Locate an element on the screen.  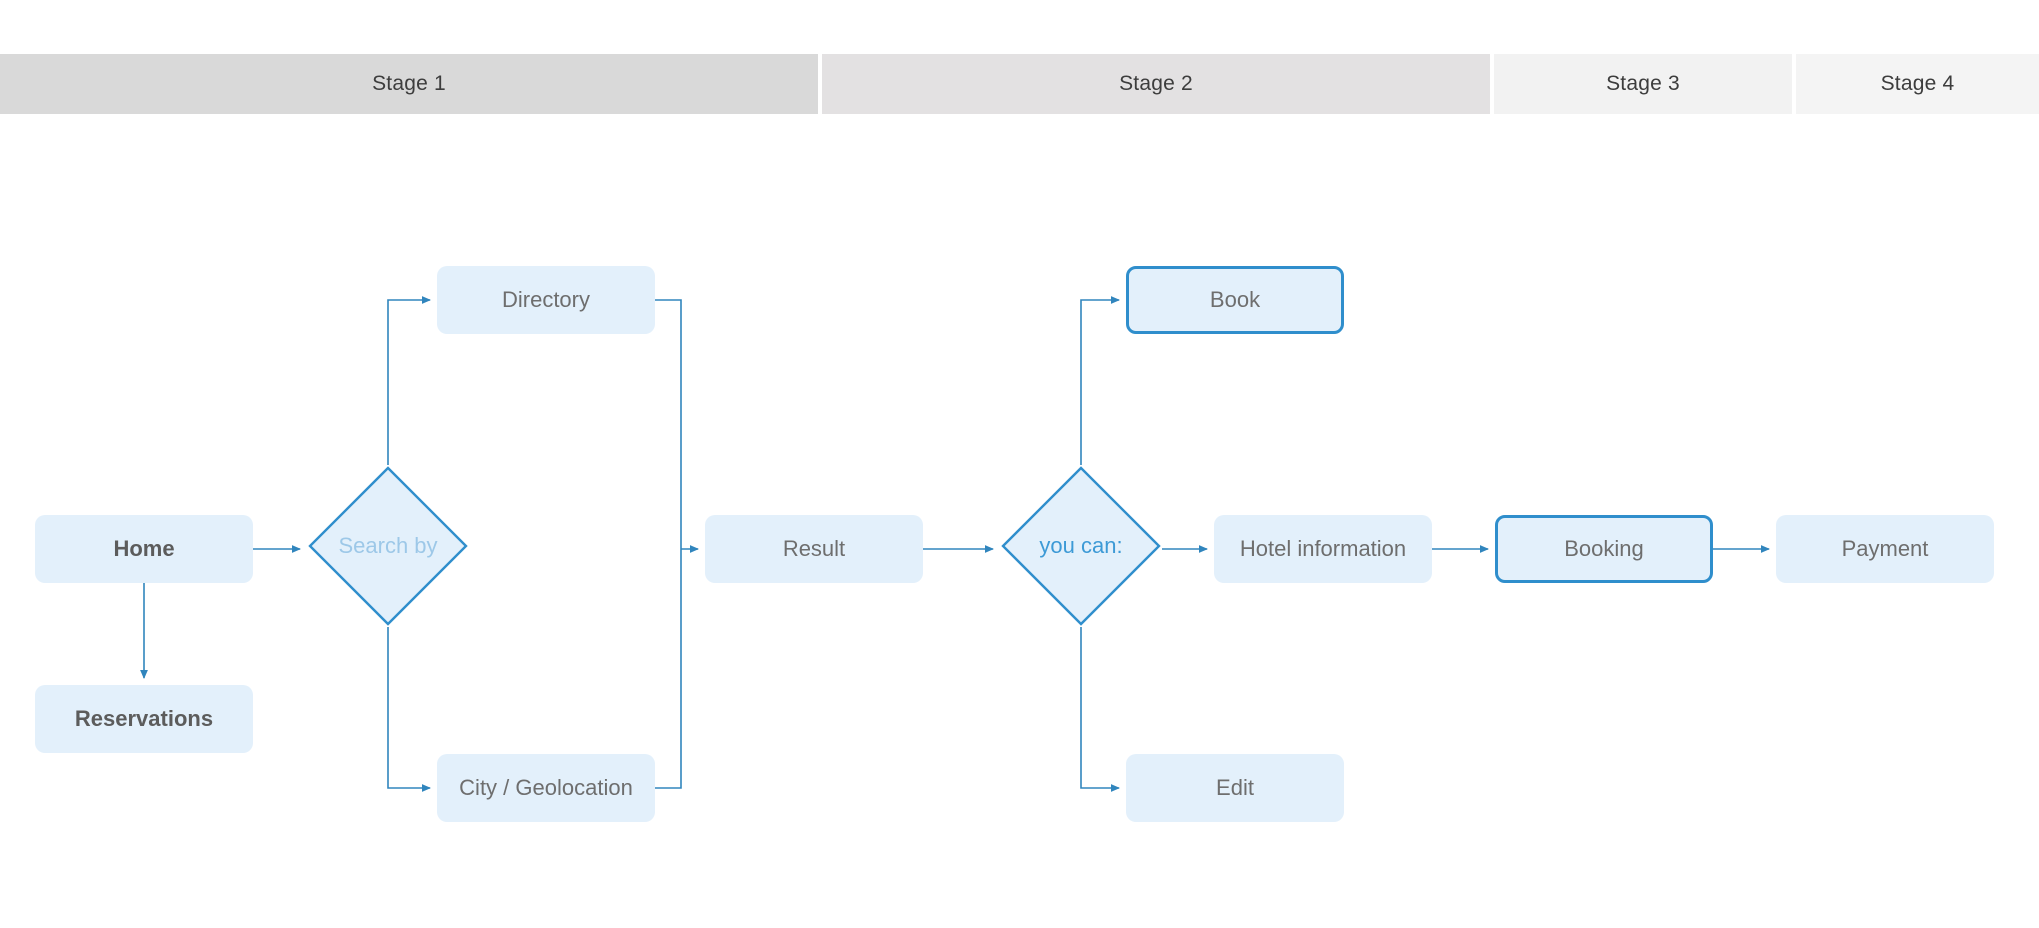
edge-directory-to-result is located at coordinates (668, 424).